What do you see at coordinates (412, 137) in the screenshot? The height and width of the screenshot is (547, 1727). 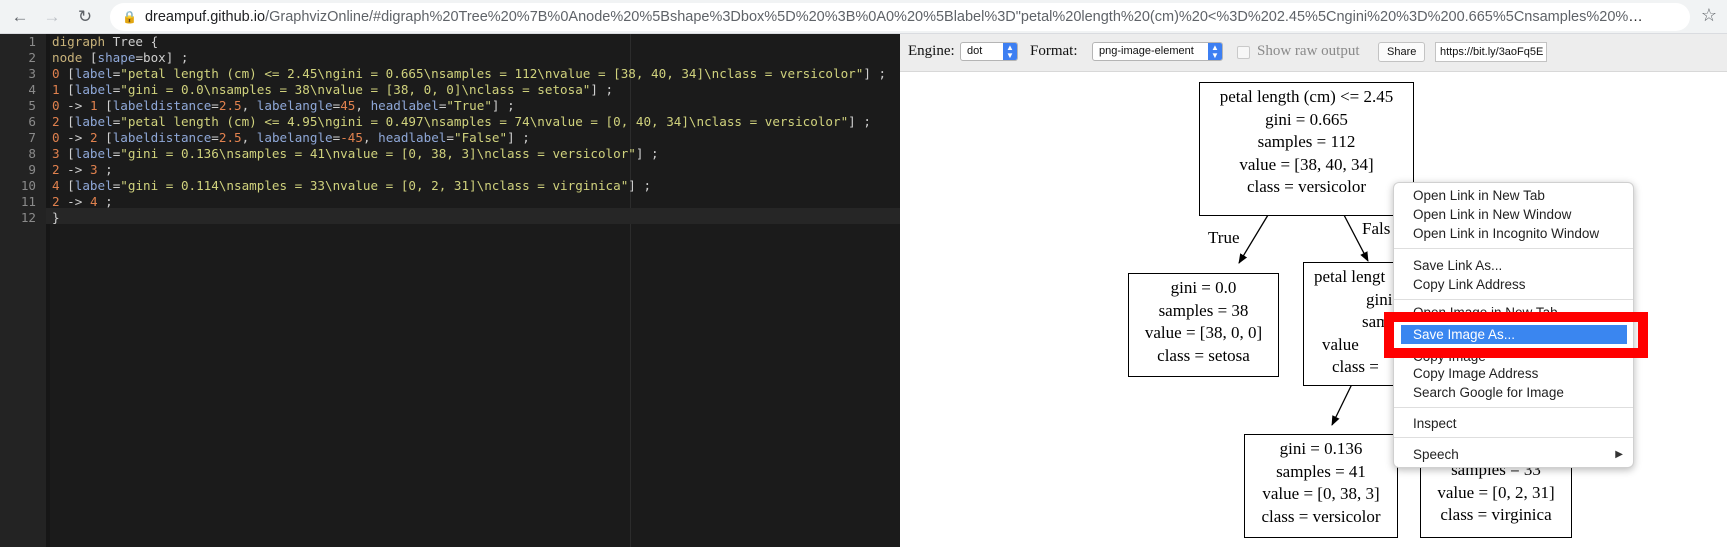 I see `code-token: headlabel` at bounding box center [412, 137].